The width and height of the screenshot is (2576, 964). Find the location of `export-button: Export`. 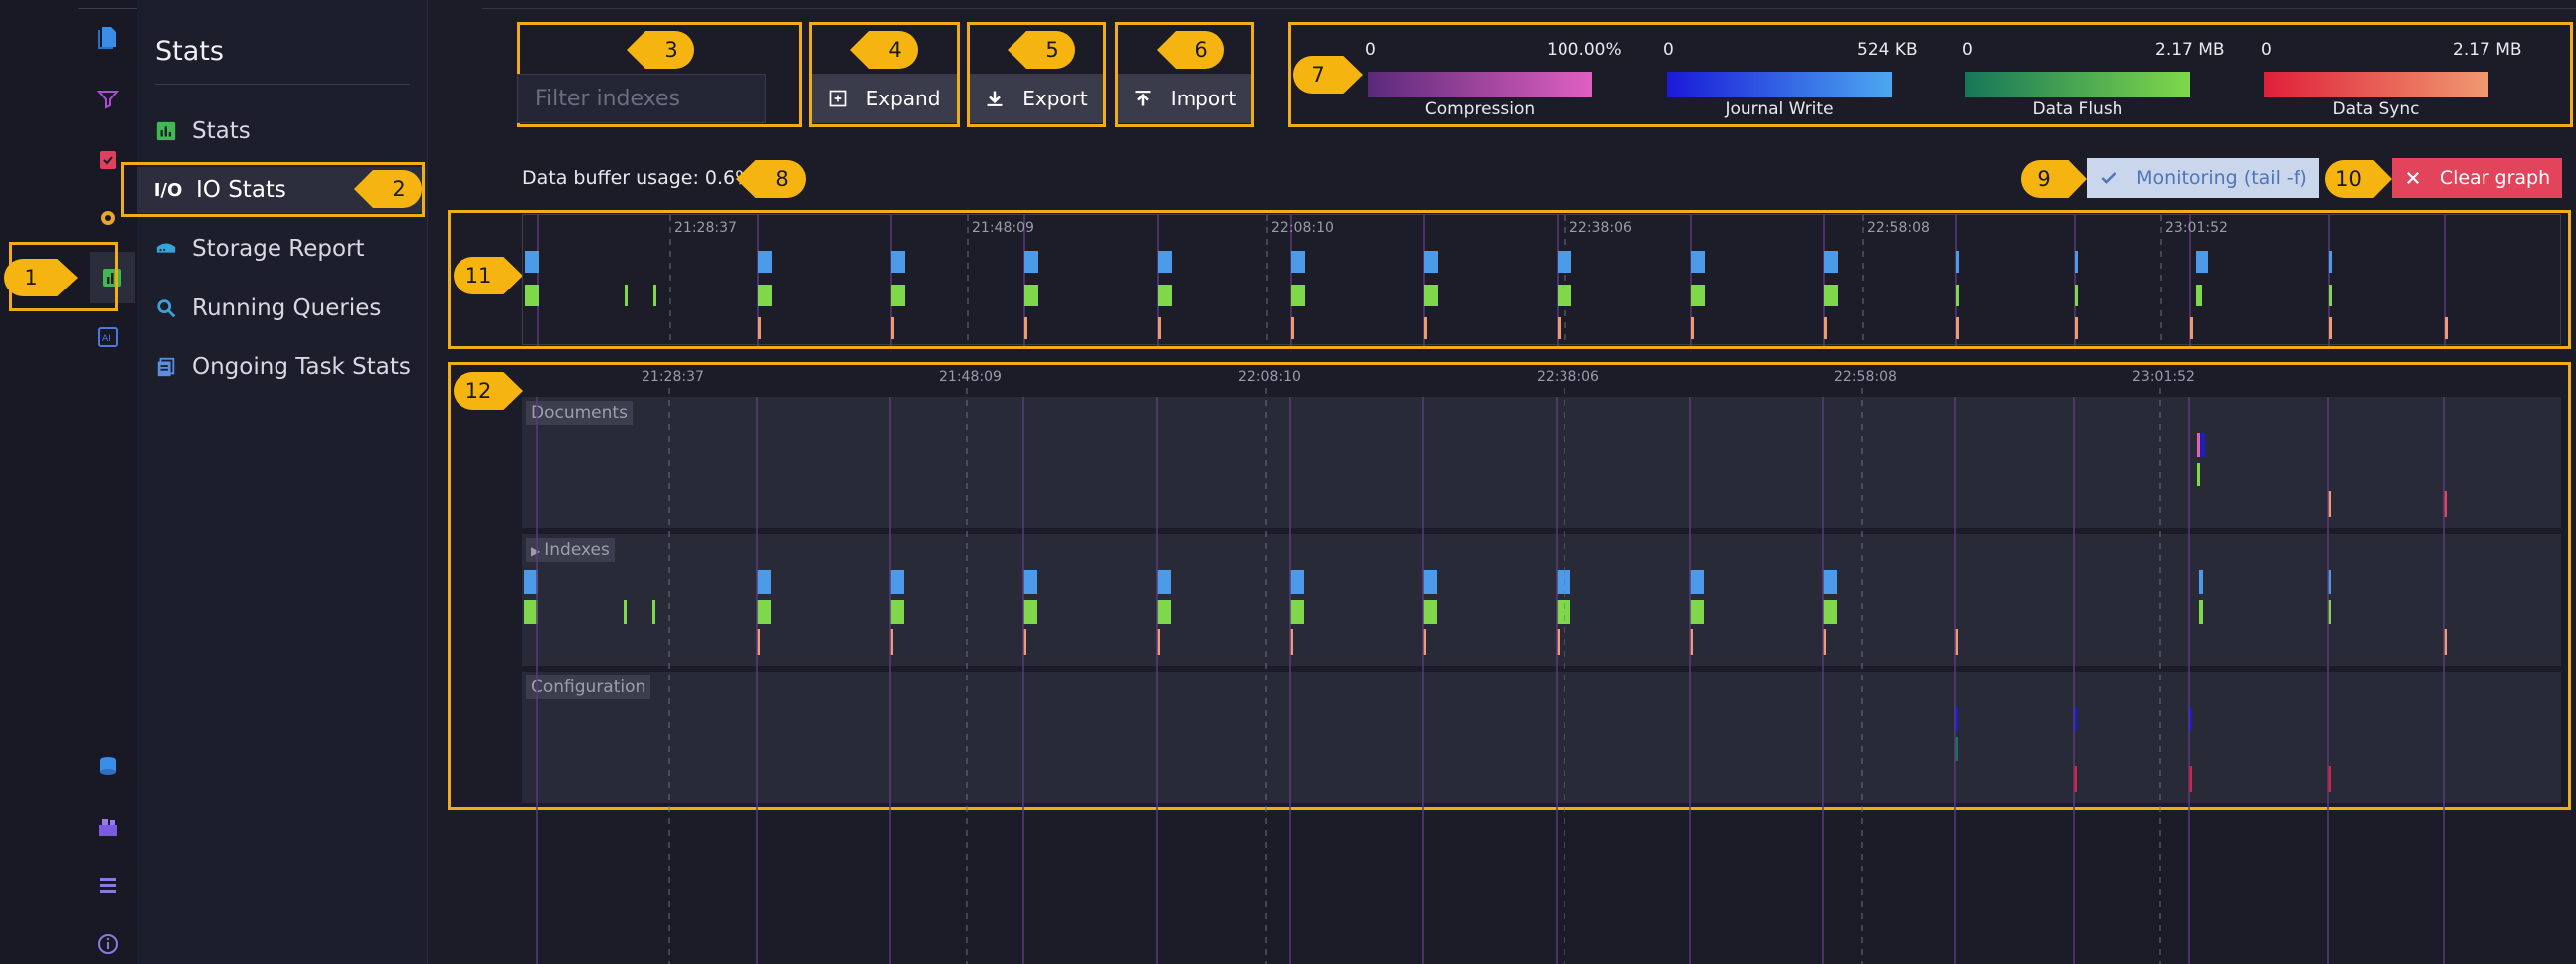

export-button: Export is located at coordinates (1036, 98).